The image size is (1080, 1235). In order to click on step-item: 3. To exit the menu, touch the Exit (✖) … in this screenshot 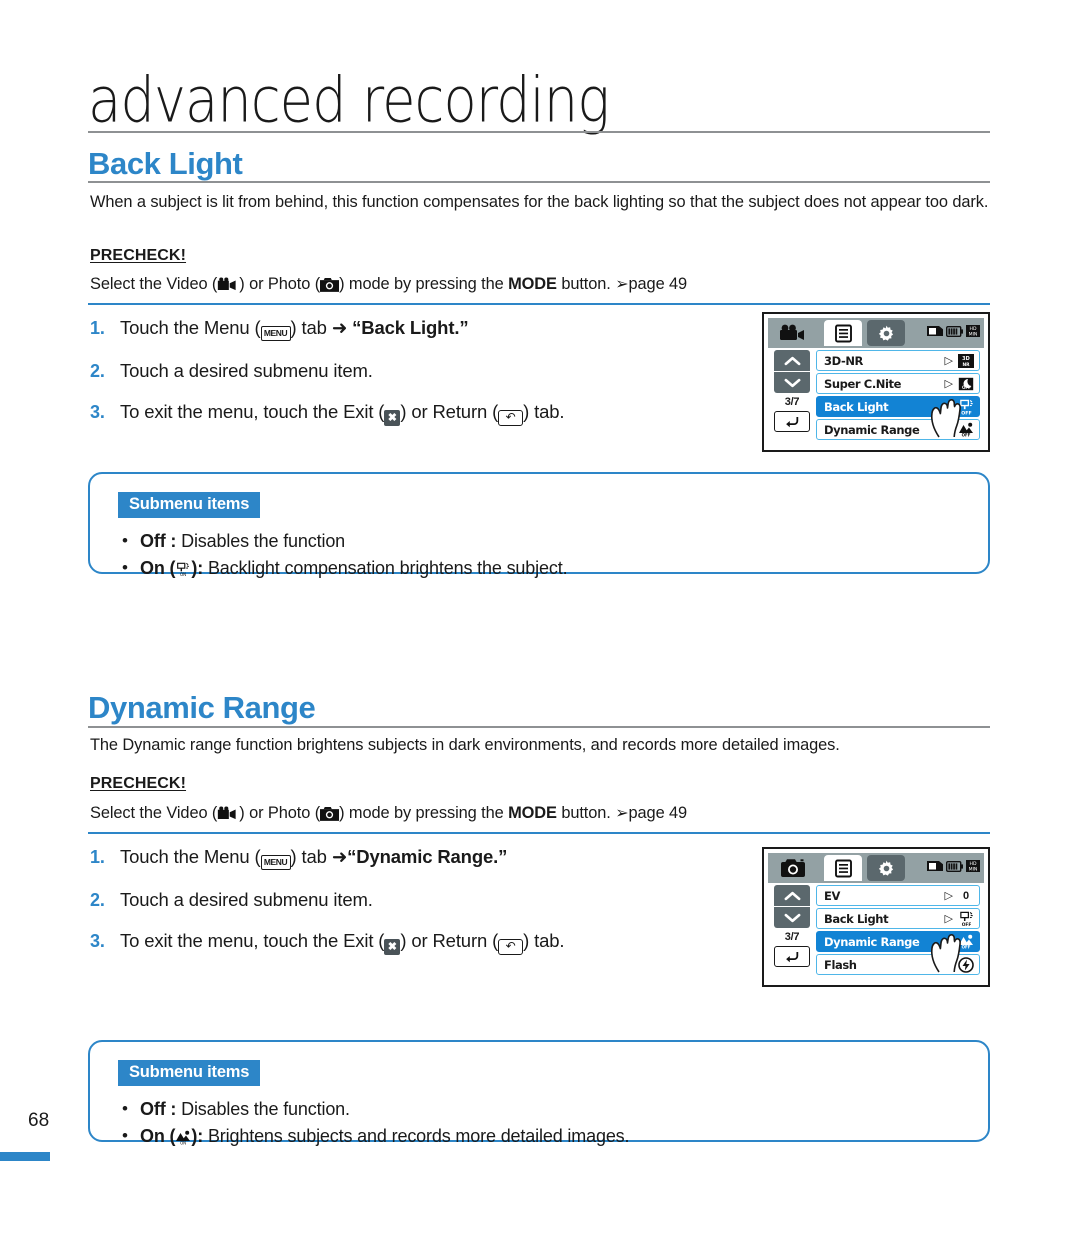, I will do `click(410, 413)`.